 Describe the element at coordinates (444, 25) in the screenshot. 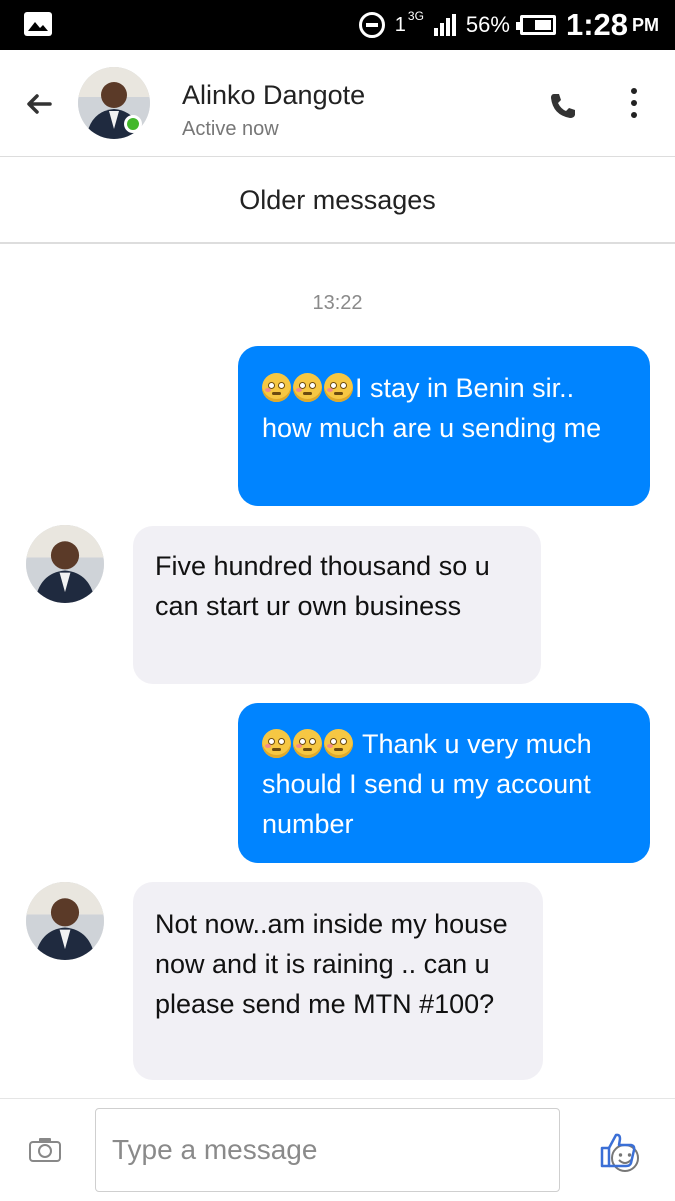

I see `signal-icon` at that location.